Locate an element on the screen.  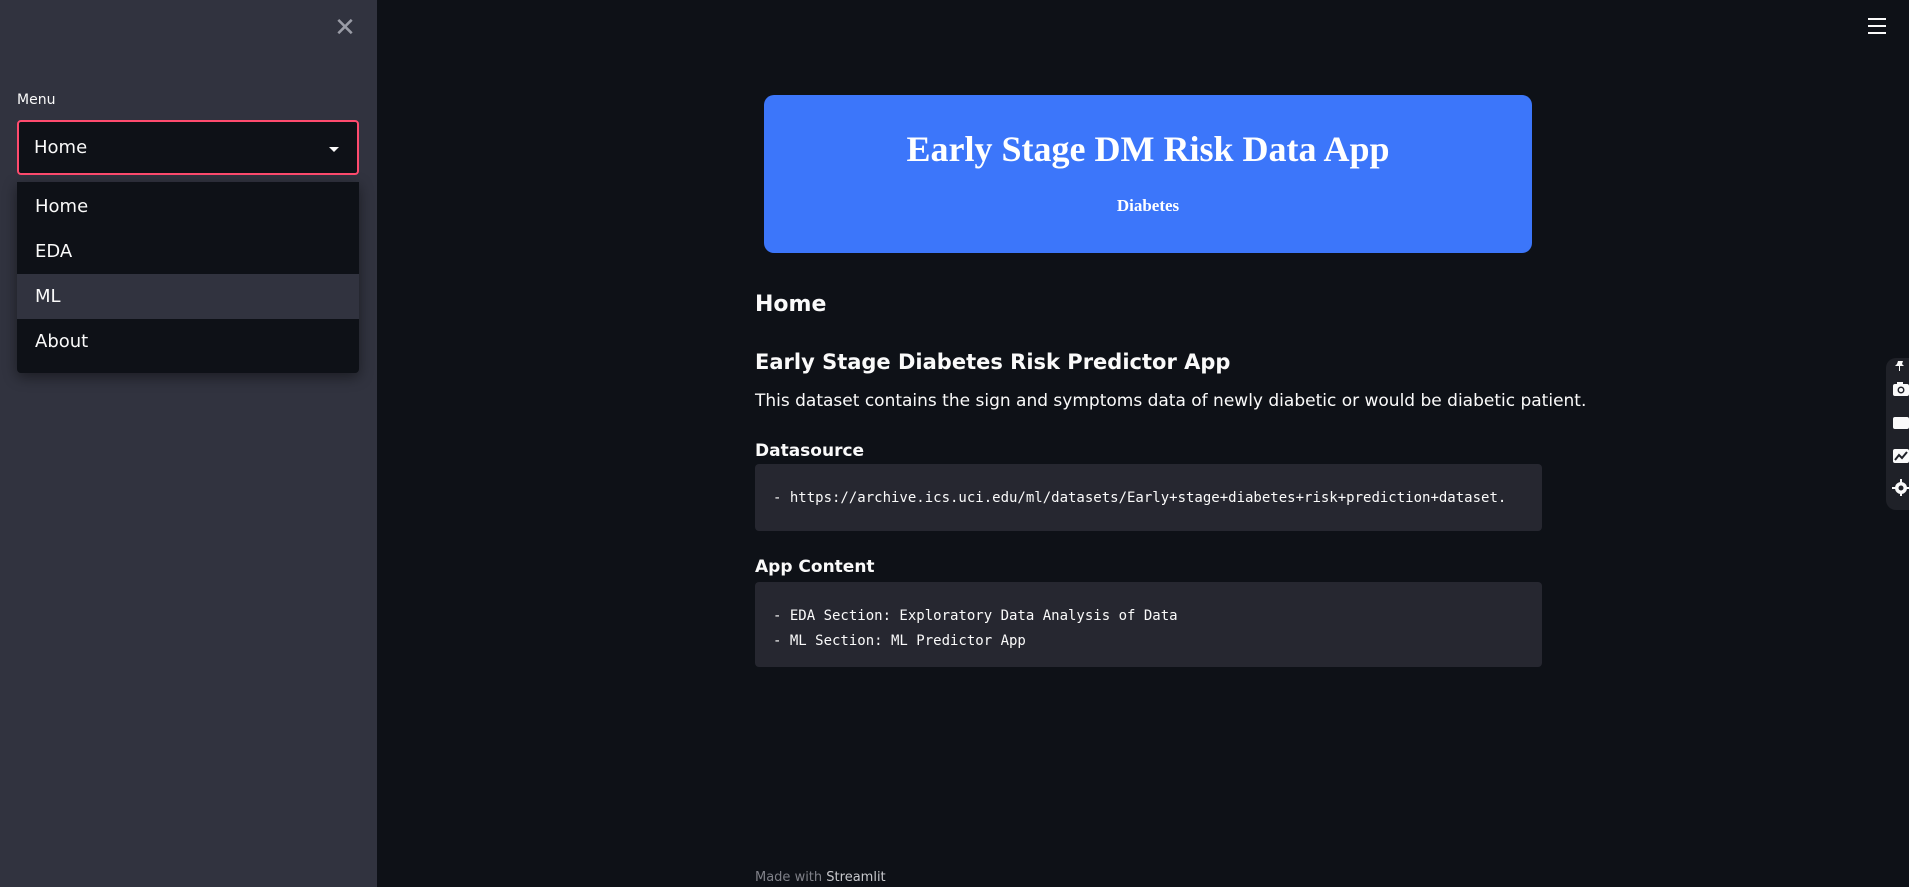
streamlit-link: Streamlit is located at coordinates (855, 877).